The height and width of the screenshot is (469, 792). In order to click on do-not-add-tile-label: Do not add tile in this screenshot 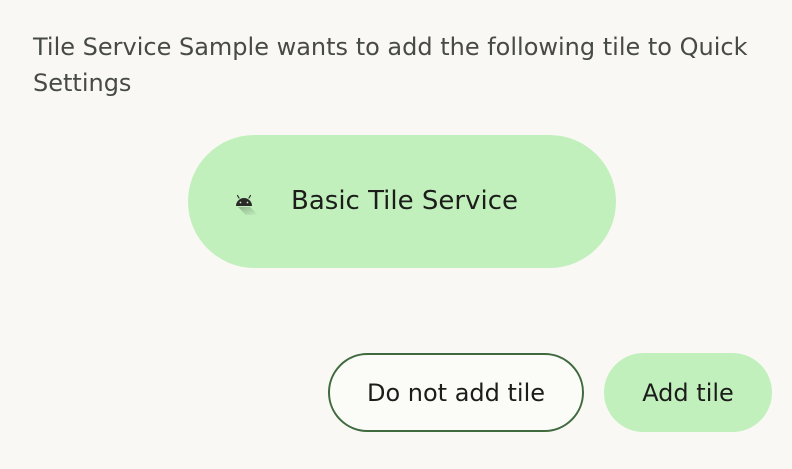, I will do `click(456, 392)`.